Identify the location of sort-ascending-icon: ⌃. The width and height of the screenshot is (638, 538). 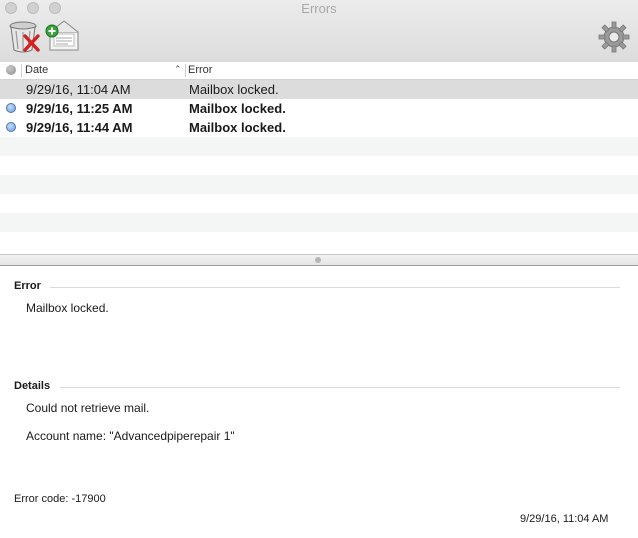
(178, 69).